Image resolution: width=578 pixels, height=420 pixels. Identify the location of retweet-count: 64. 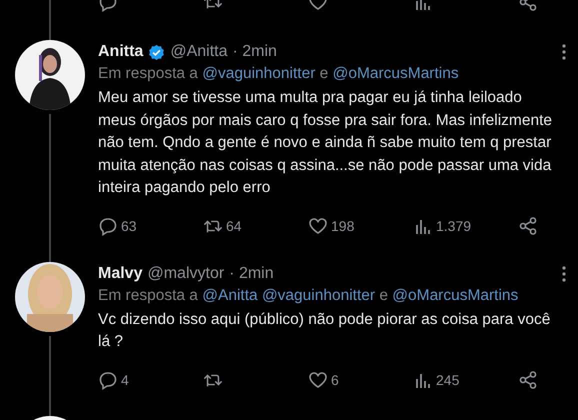
(234, 226).